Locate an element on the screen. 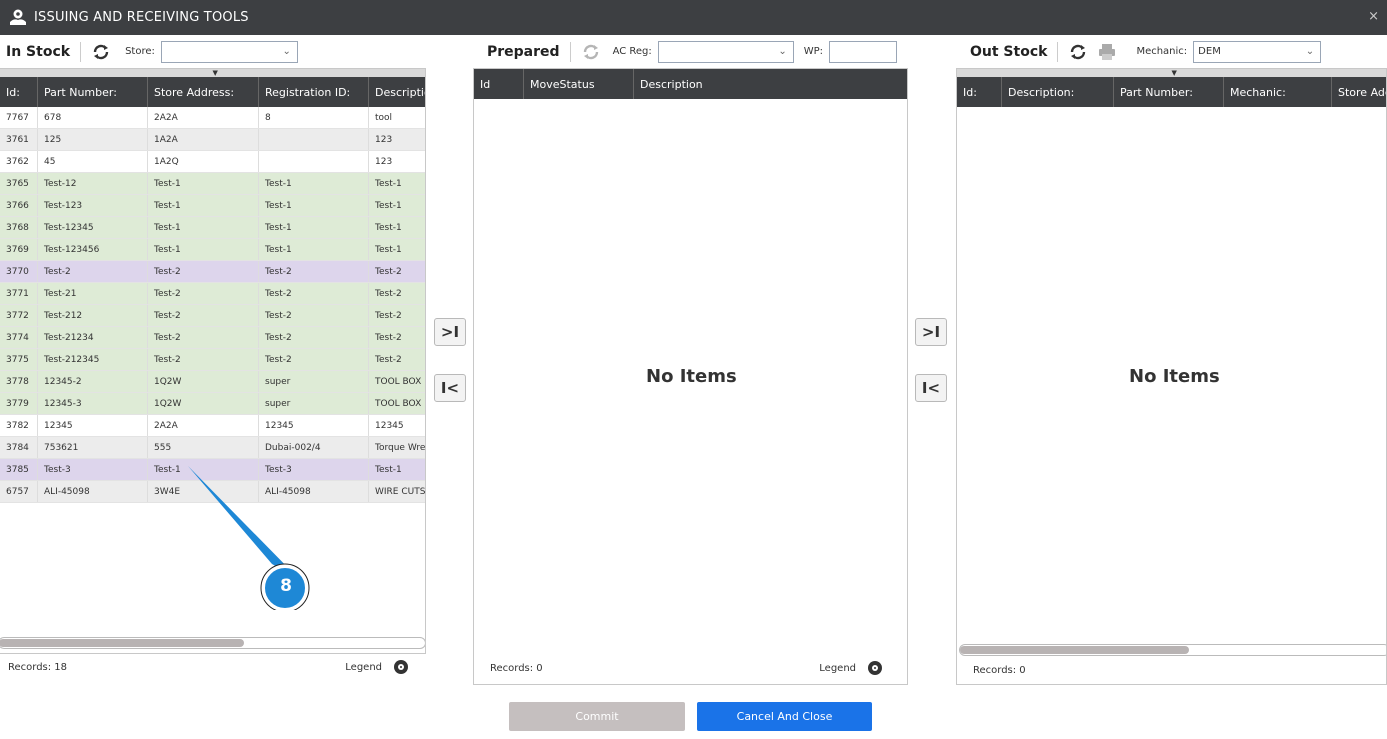 Image resolution: width=1387 pixels, height=739 pixels. col-id: Id is located at coordinates (499, 84).